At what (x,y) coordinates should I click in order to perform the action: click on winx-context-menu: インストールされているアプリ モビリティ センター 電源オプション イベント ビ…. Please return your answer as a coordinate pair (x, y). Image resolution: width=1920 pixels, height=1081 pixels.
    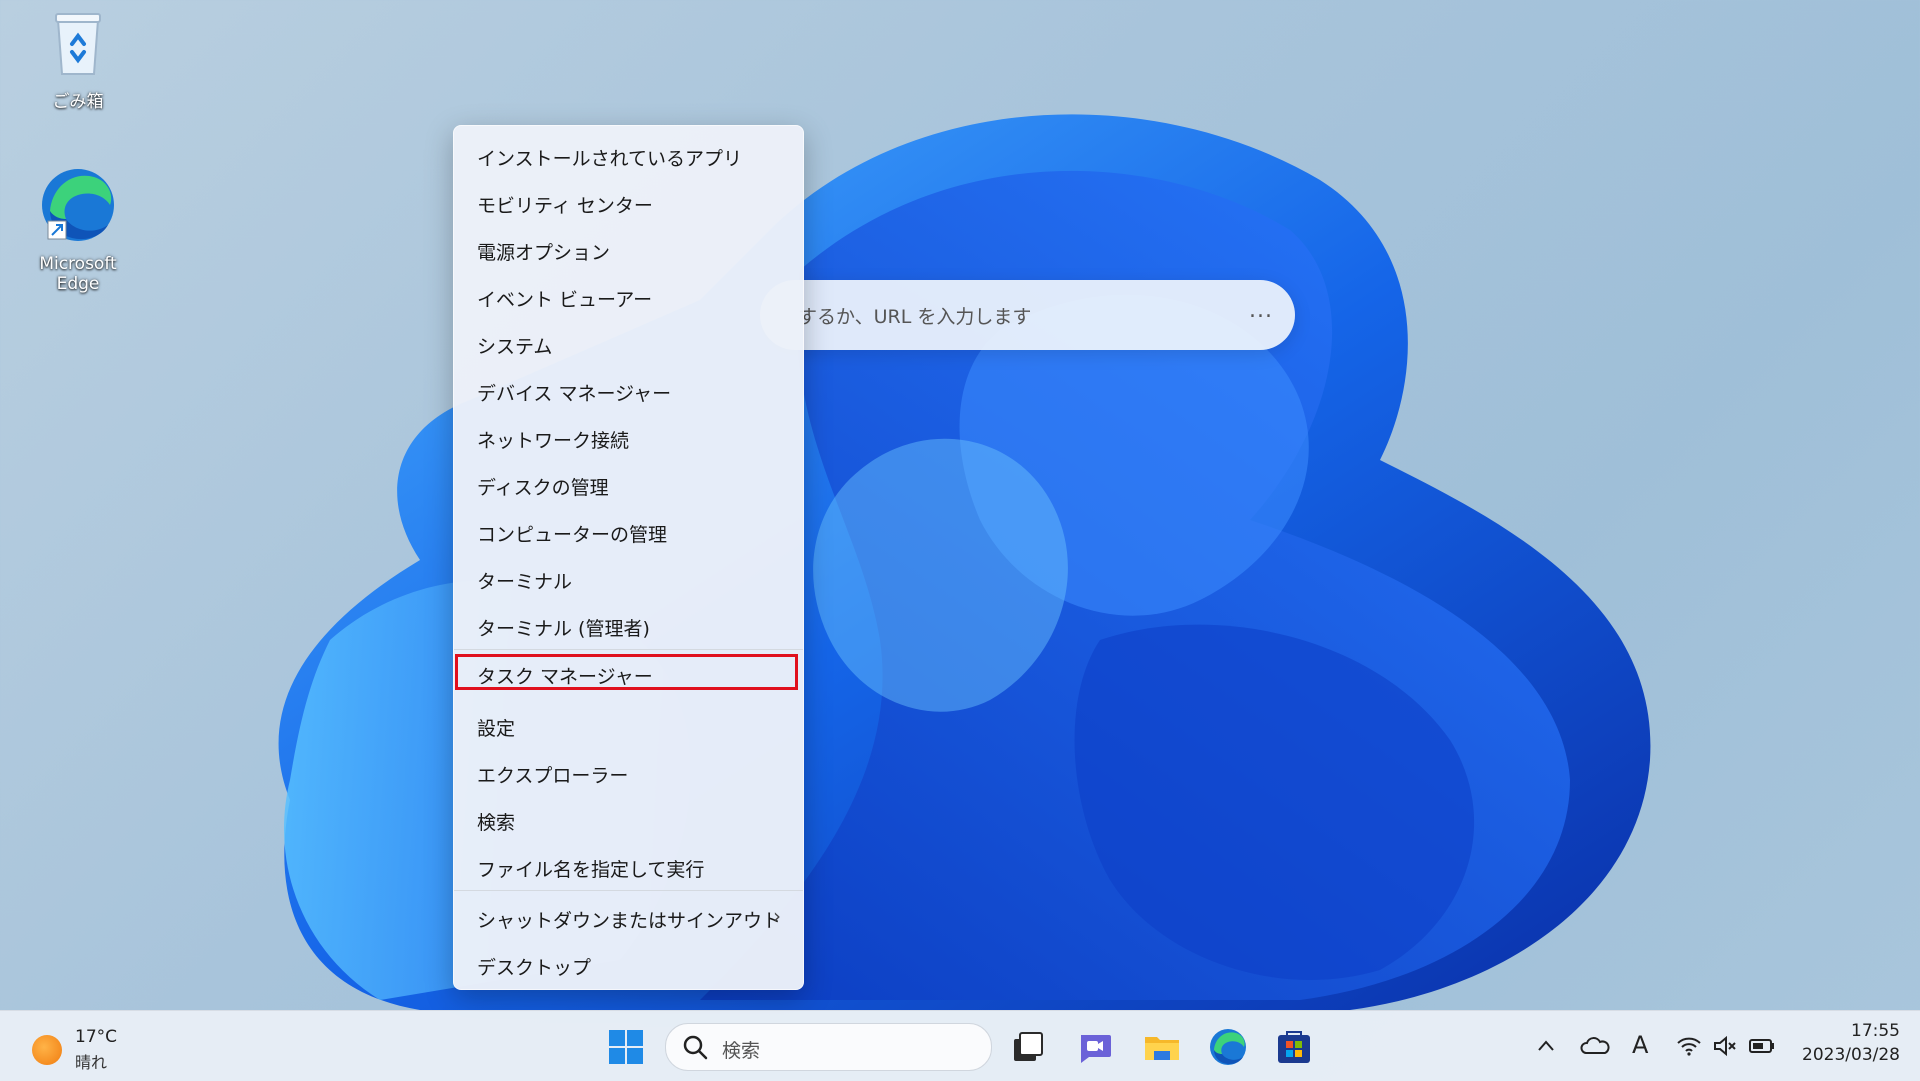
    Looking at the image, I should click on (628, 557).